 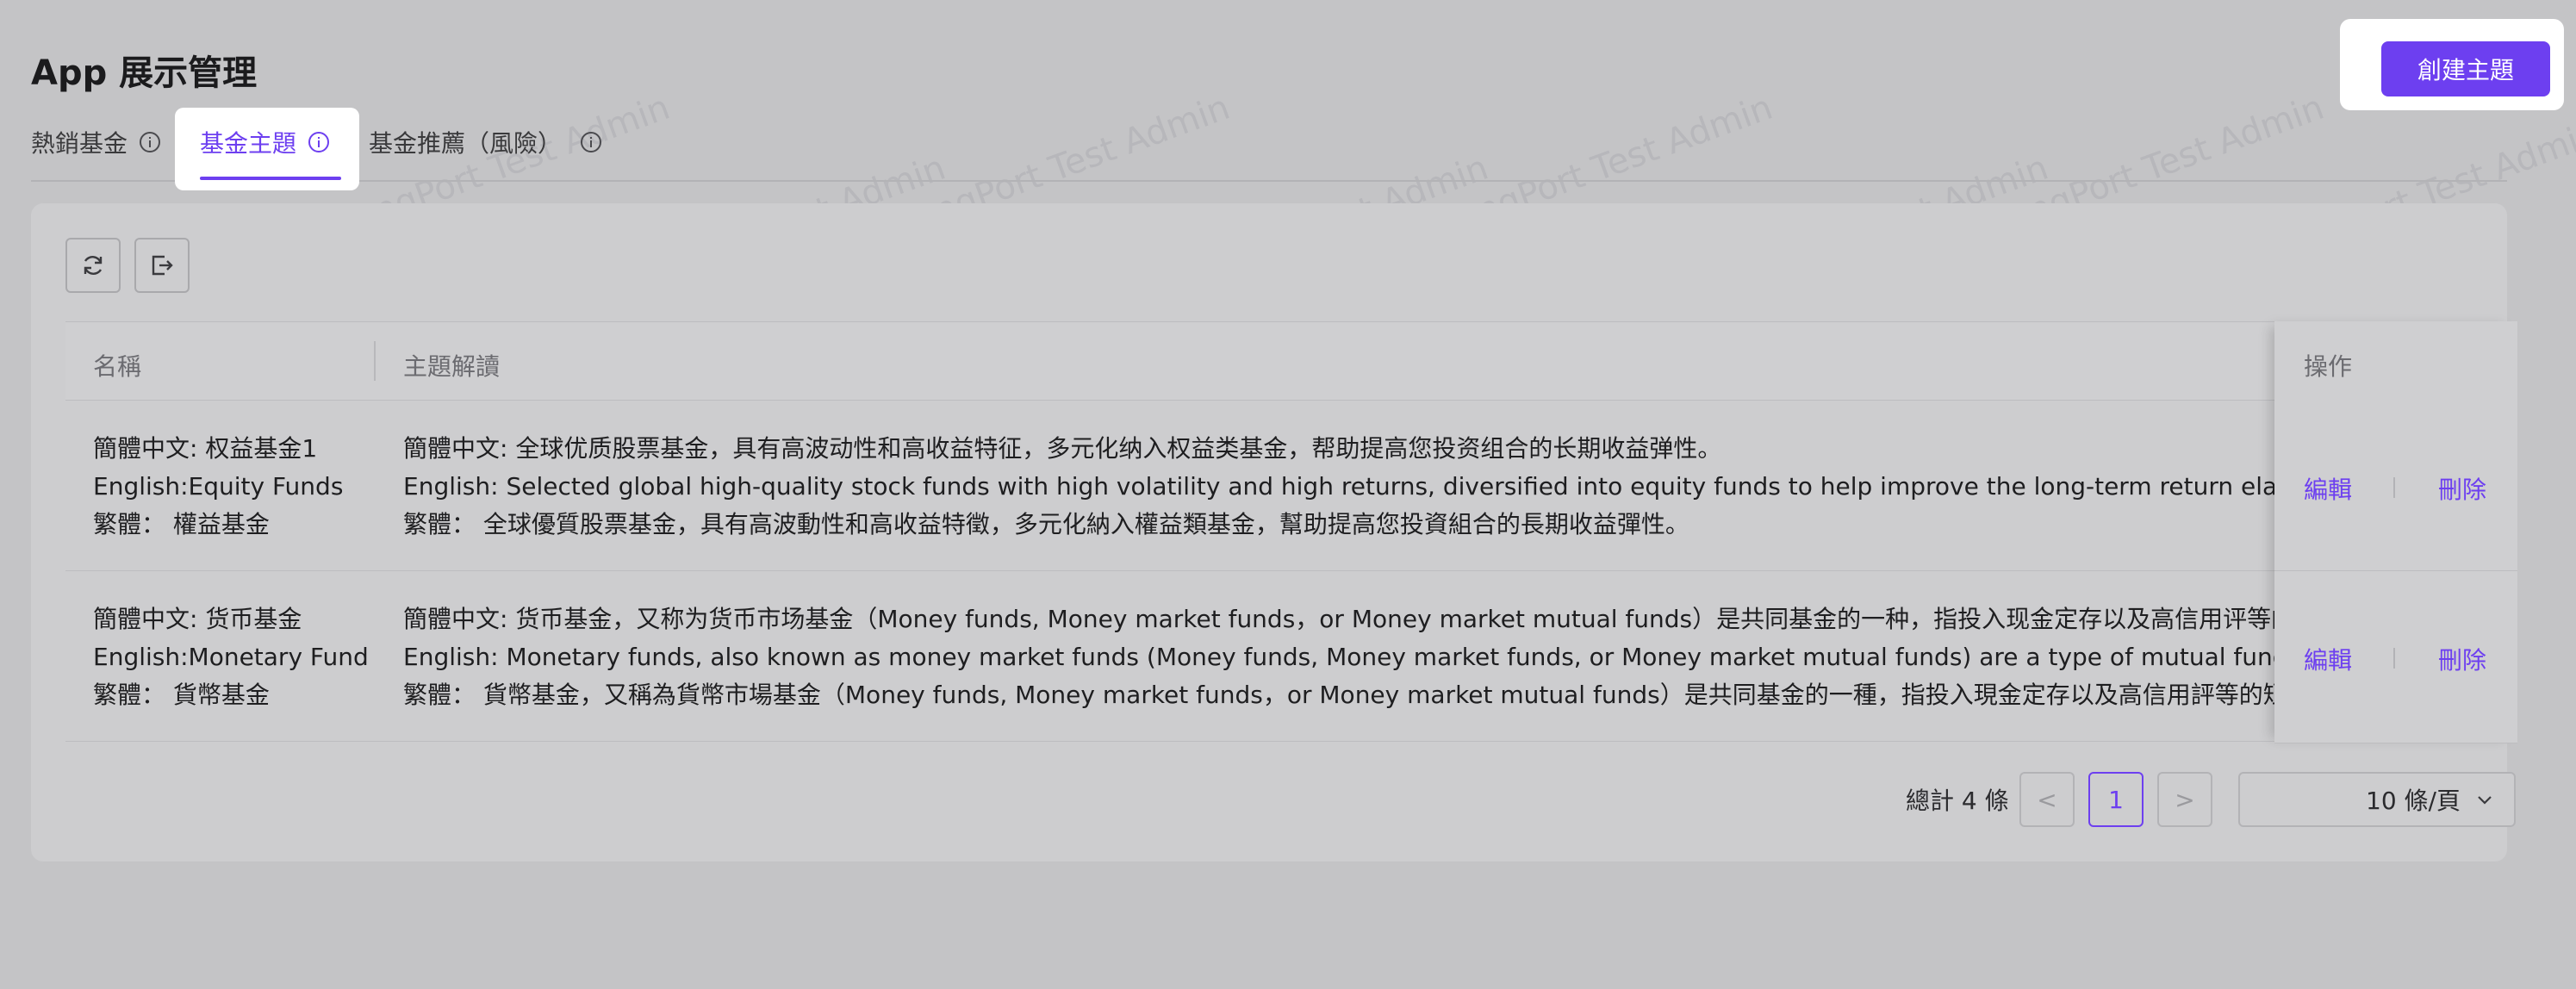 I want to click on name-traditional: 繁體： 權益基金, so click(x=181, y=524).